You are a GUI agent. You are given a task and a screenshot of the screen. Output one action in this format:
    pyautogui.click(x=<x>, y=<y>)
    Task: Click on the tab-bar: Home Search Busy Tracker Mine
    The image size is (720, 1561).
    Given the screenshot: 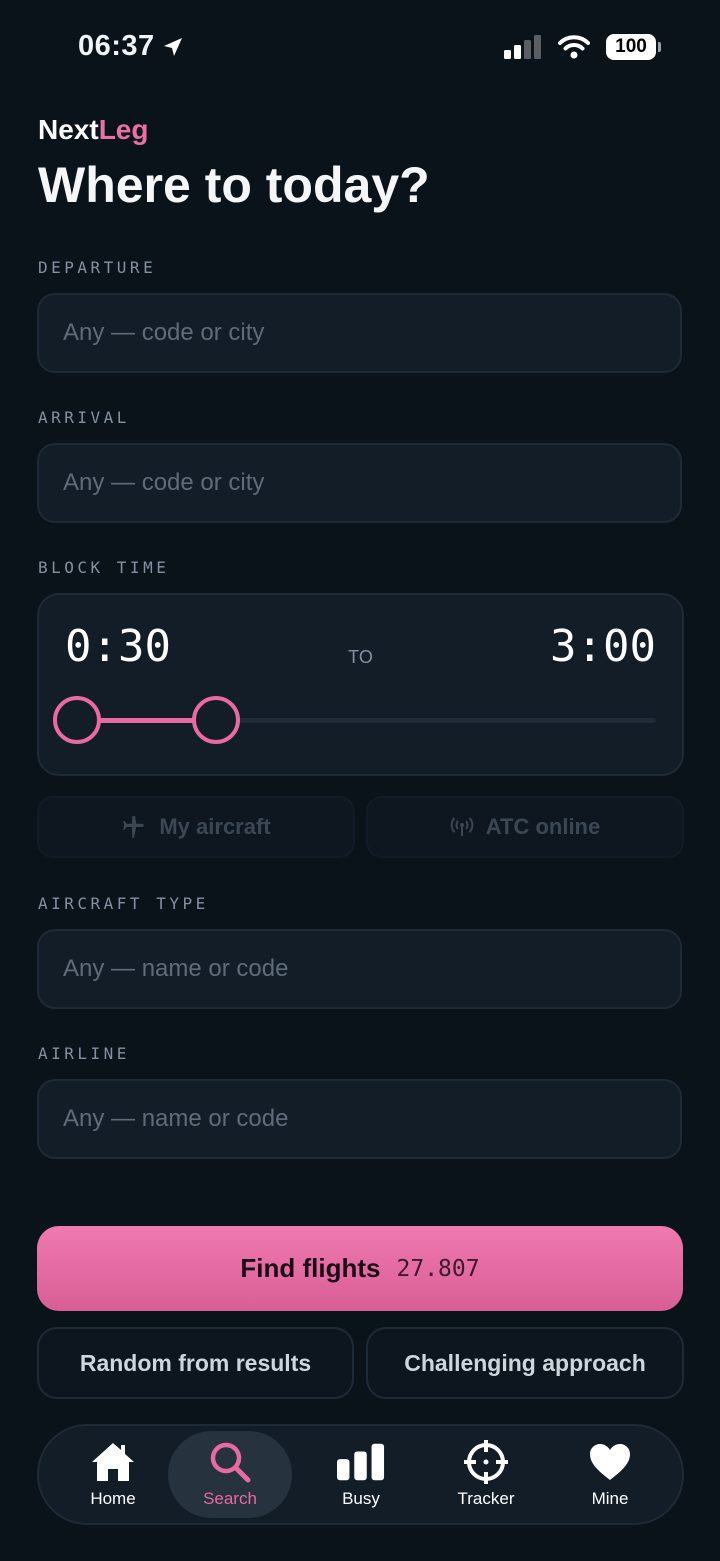 What is the action you would take?
    pyautogui.click(x=360, y=1474)
    